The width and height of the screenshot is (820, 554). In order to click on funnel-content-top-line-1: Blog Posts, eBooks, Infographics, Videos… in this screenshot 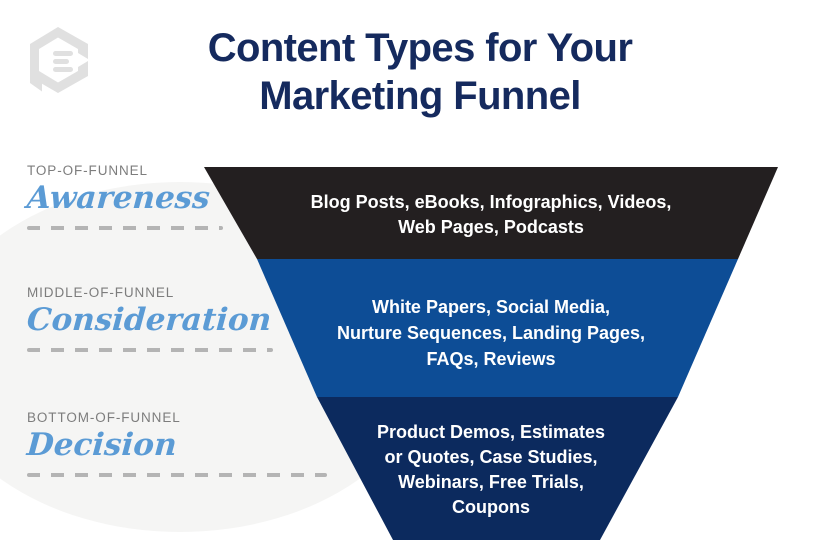, I will do `click(491, 202)`.